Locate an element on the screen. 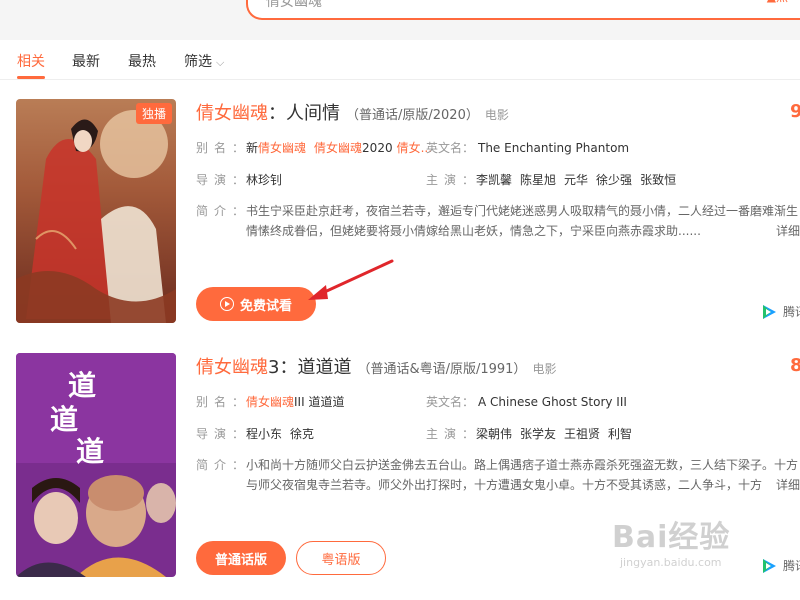 The height and width of the screenshot is (600, 800). poster-art: 道 道 道 is located at coordinates (96, 465).